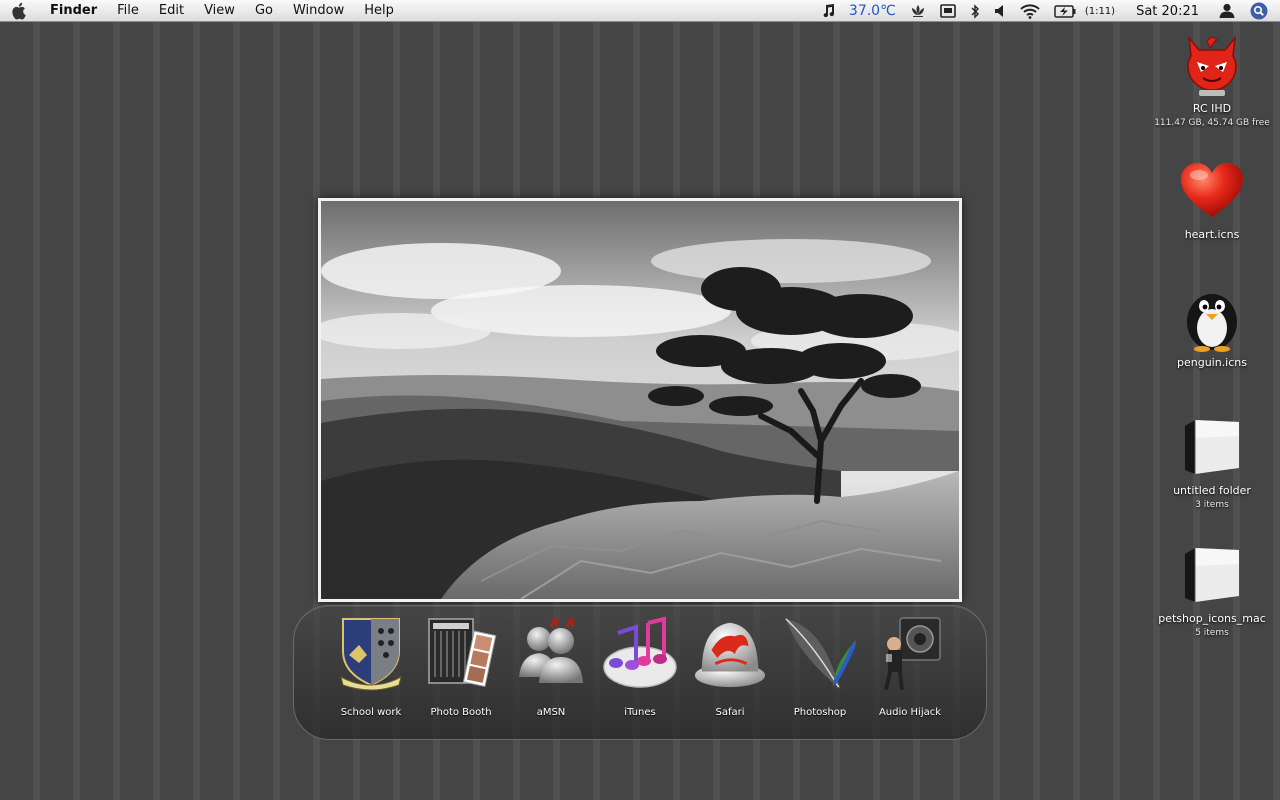 Image resolution: width=1280 pixels, height=800 pixels. Describe the element at coordinates (1212, 618) in the screenshot. I see `desktop-icon-label: petshop_icons_mac` at that location.